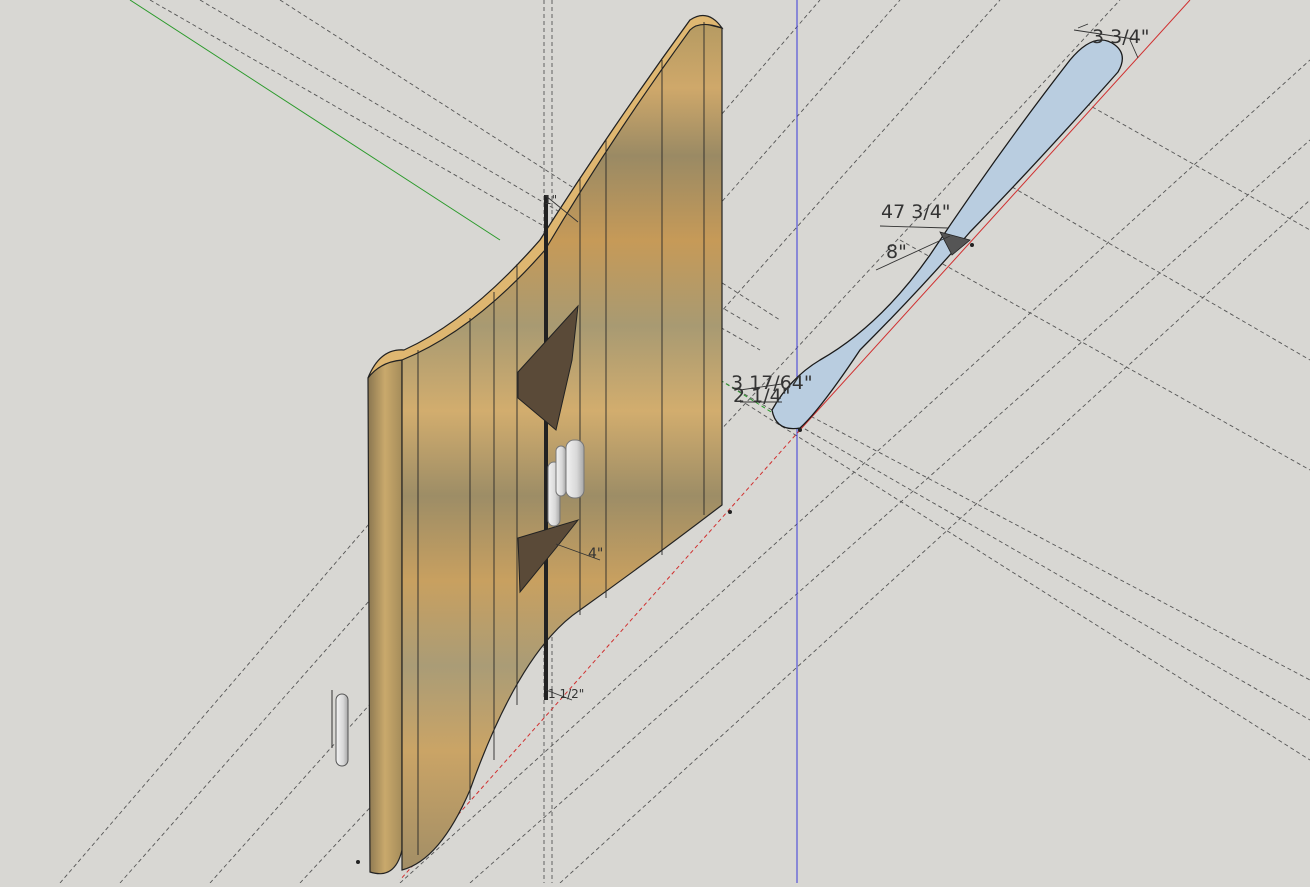 This screenshot has width=1310, height=887. I want to click on red-axis, so click(995, 215).